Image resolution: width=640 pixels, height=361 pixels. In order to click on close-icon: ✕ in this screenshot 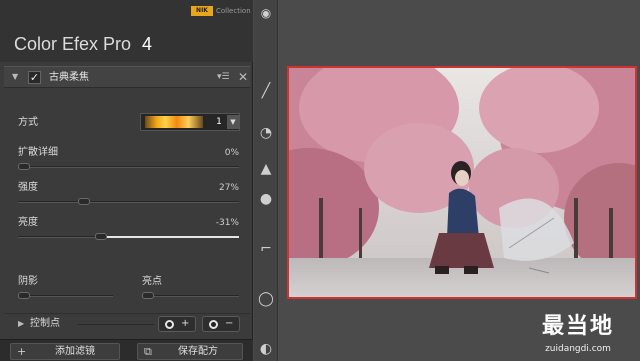, I will do `click(243, 77)`.